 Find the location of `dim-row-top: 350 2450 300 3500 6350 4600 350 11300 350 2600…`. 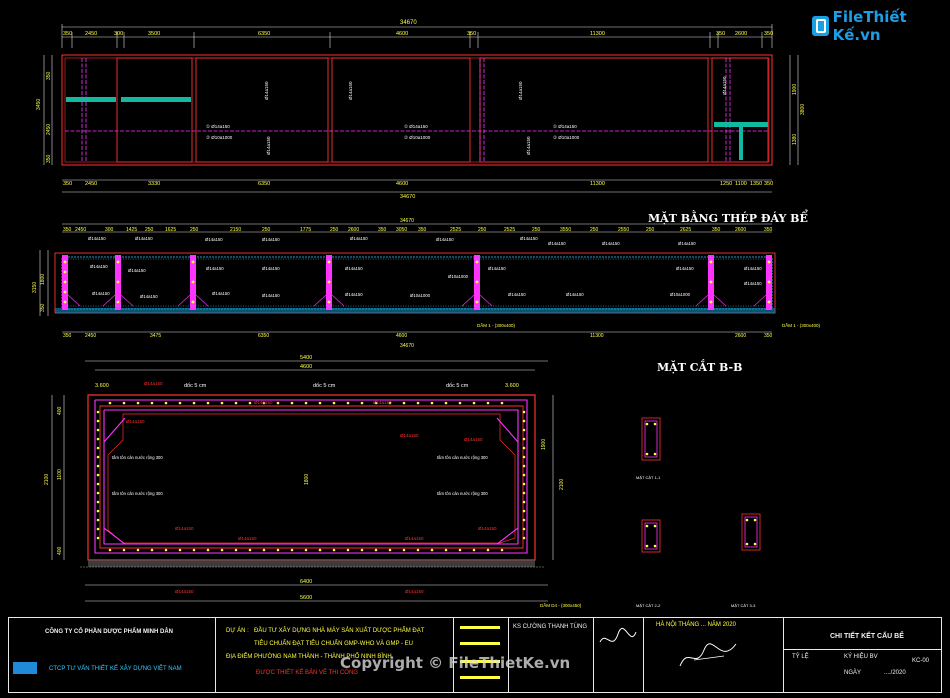

dim-row-top: 350 2450 300 3500 6350 4600 350 11300 350 2600… is located at coordinates (418, 34).